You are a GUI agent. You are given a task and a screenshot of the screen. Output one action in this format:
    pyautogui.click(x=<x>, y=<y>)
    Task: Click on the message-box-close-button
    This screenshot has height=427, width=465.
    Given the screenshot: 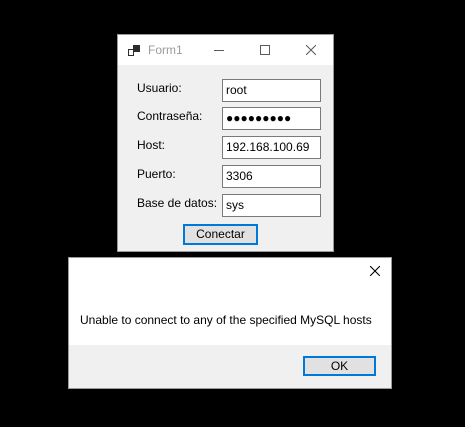 What is the action you would take?
    pyautogui.click(x=375, y=272)
    